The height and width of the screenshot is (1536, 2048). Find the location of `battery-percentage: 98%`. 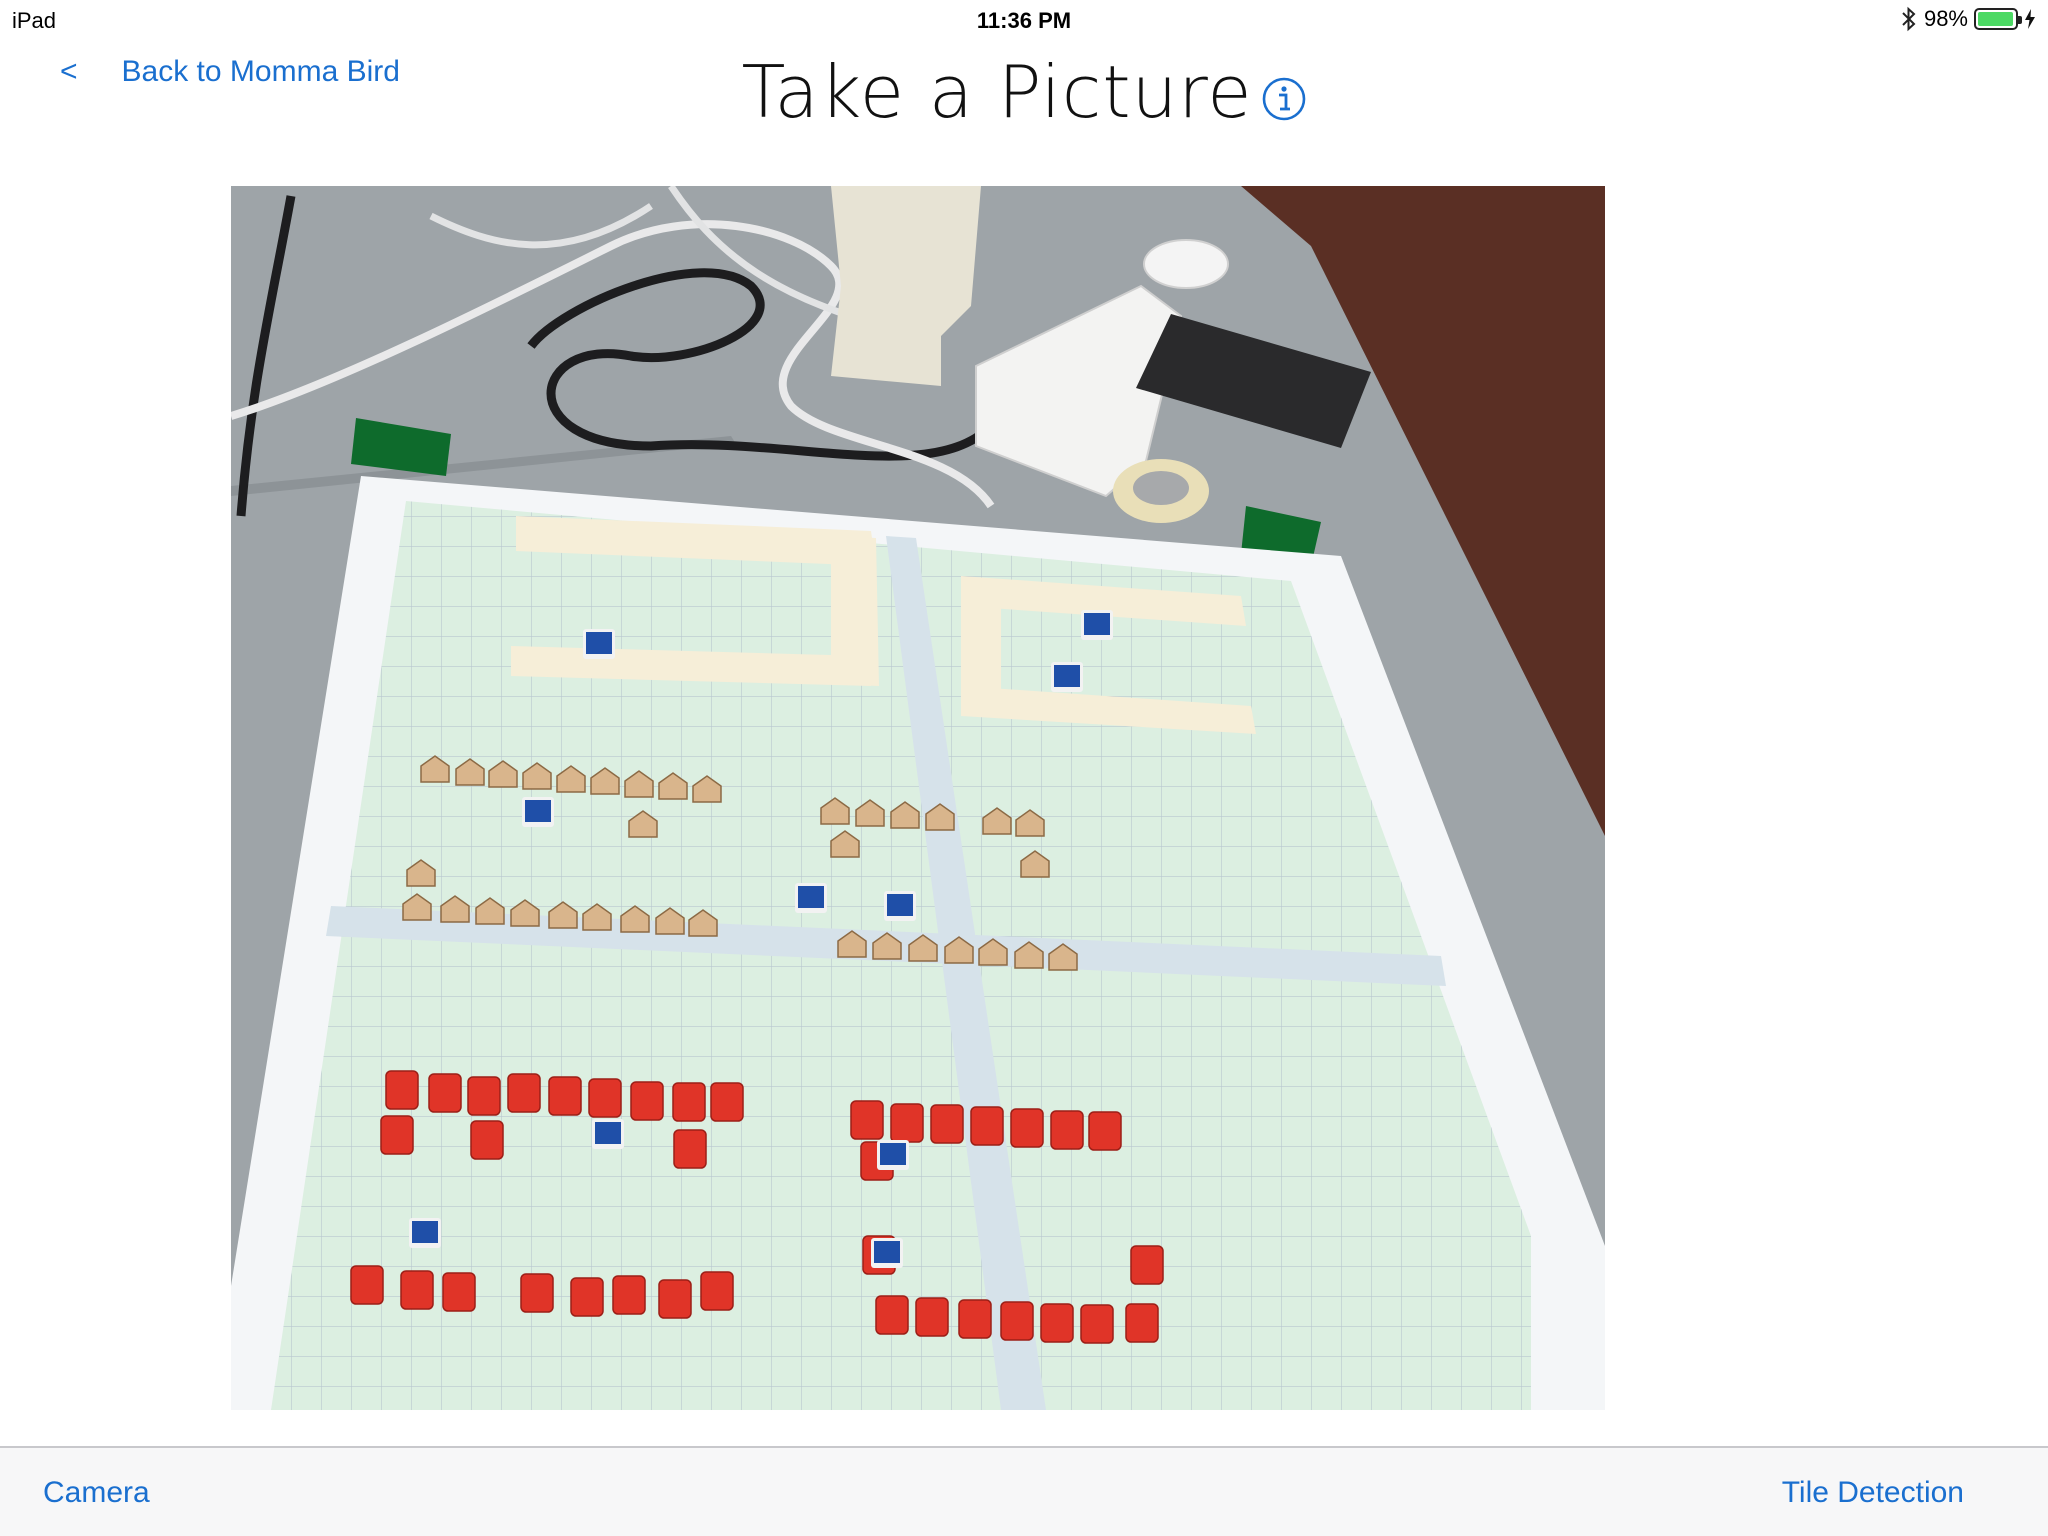

battery-percentage: 98% is located at coordinates (1945, 18).